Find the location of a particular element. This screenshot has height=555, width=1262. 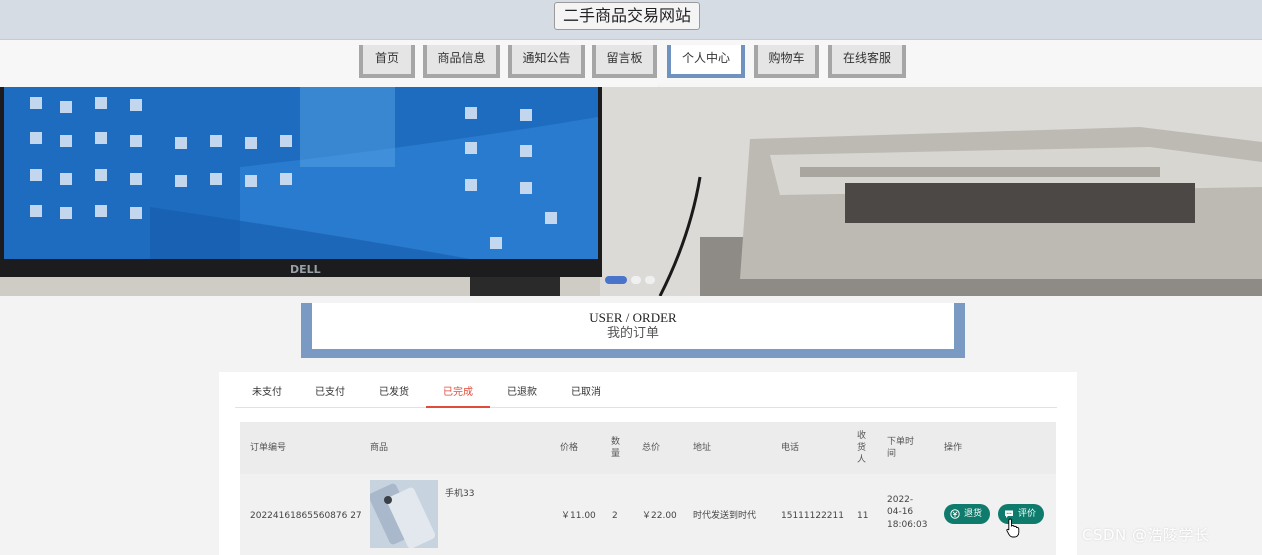

product-thumbnail is located at coordinates (404, 514).